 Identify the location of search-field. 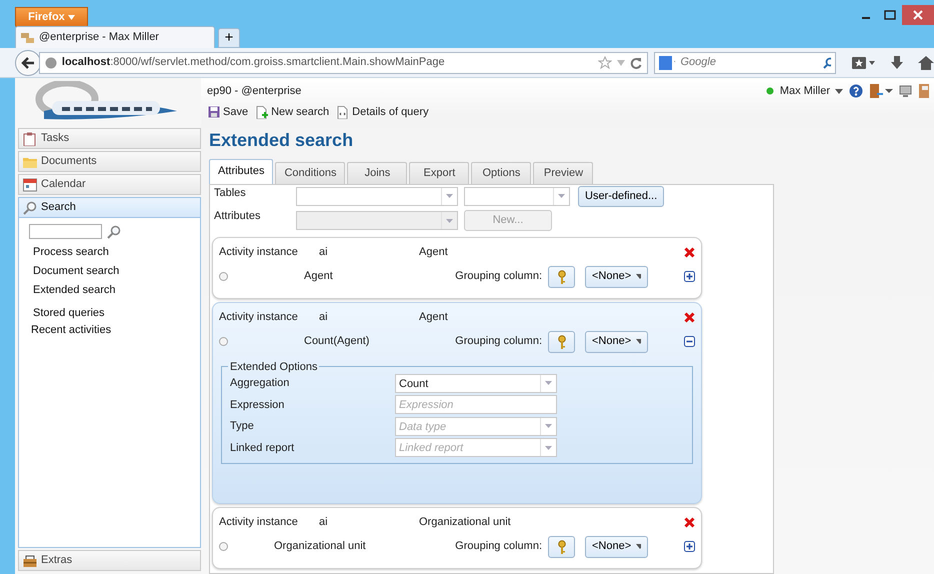
(65, 231).